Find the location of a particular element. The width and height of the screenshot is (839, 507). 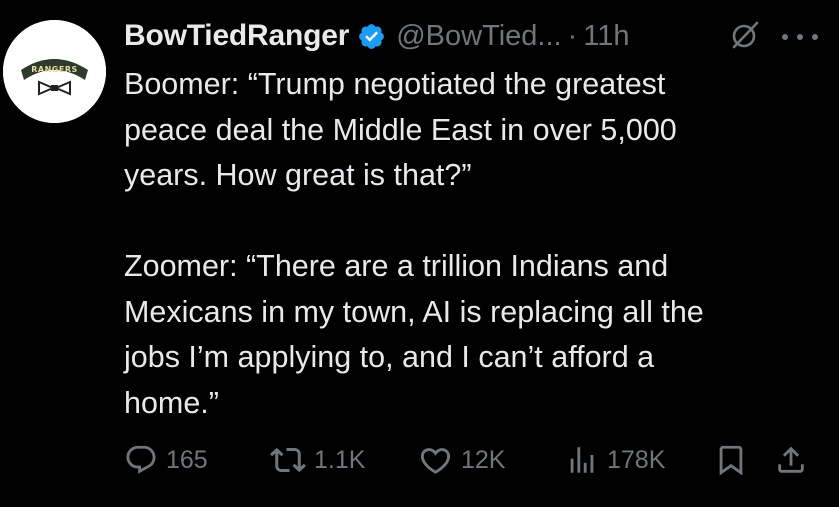

tweet-header: BowTiedRanger @BowTied... · 11h is located at coordinates (377, 36).